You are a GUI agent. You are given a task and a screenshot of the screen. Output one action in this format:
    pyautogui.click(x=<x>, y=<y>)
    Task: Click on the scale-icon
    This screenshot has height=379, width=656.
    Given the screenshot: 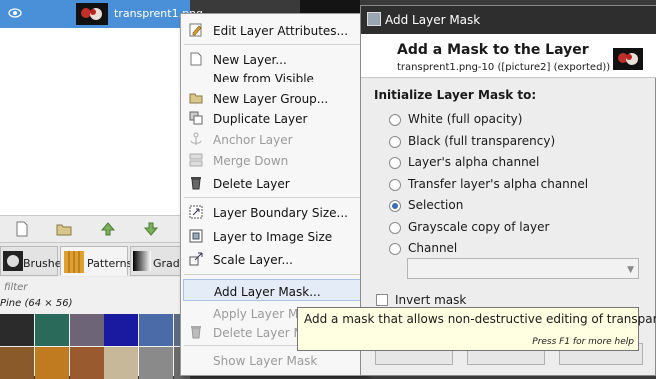 What is the action you would take?
    pyautogui.click(x=196, y=259)
    